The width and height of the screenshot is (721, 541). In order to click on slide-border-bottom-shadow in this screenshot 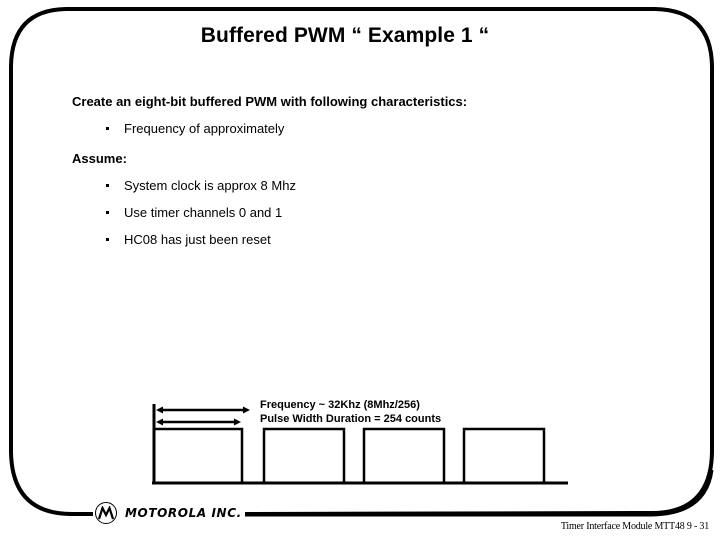, I will do `click(479, 493)`.